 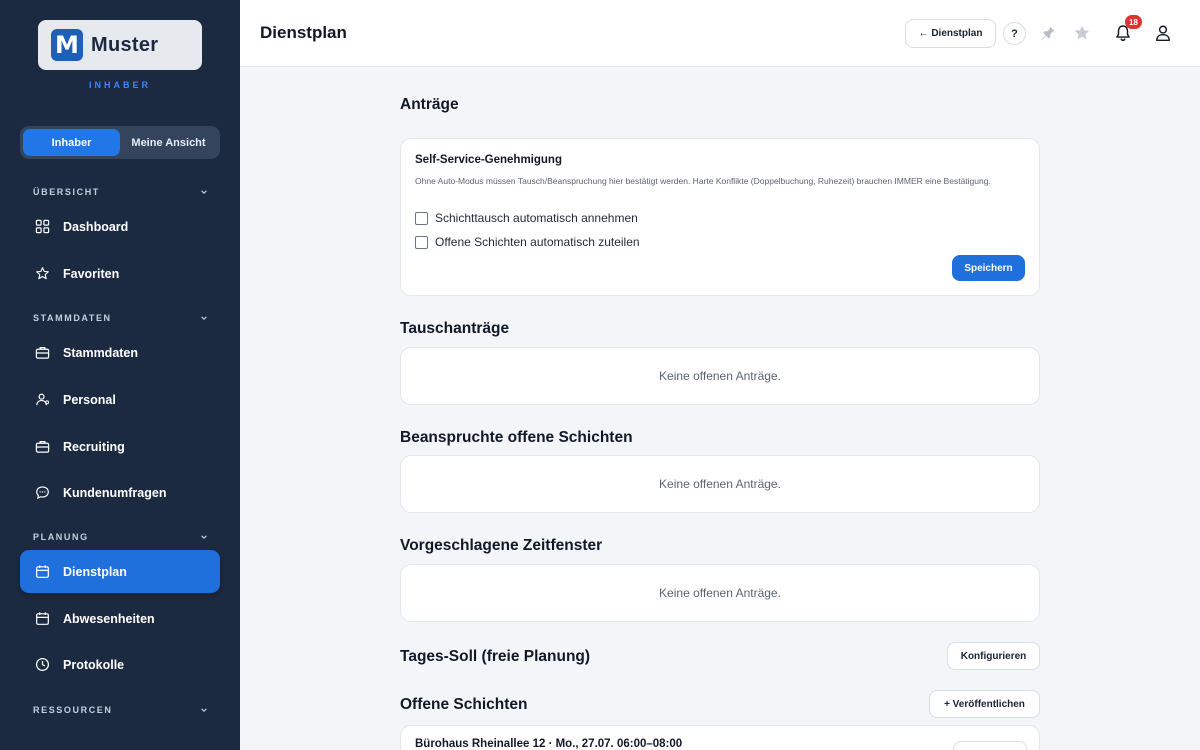 I want to click on sidebar-item-staff: Personal, so click(x=120, y=399).